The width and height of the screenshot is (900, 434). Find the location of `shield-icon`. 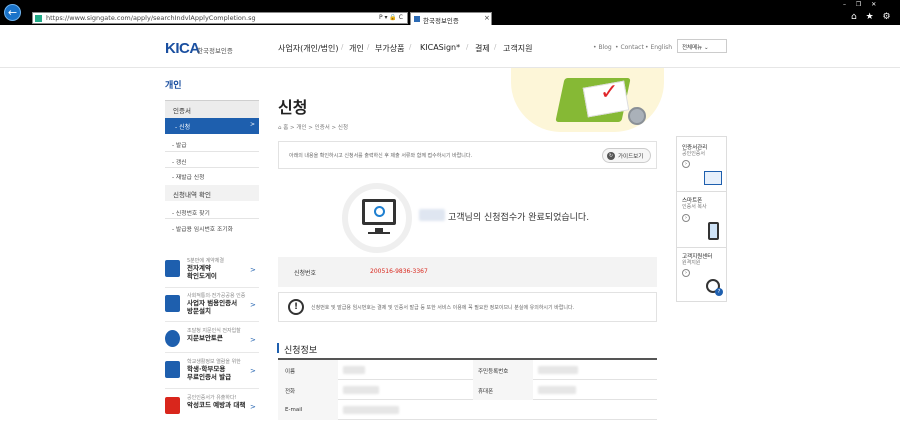

shield-icon is located at coordinates (172, 405).